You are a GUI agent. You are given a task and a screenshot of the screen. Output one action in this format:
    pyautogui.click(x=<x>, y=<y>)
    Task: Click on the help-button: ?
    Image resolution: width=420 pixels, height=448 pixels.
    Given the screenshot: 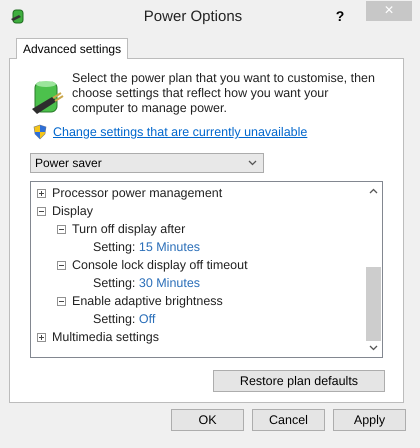 What is the action you would take?
    pyautogui.click(x=340, y=16)
    